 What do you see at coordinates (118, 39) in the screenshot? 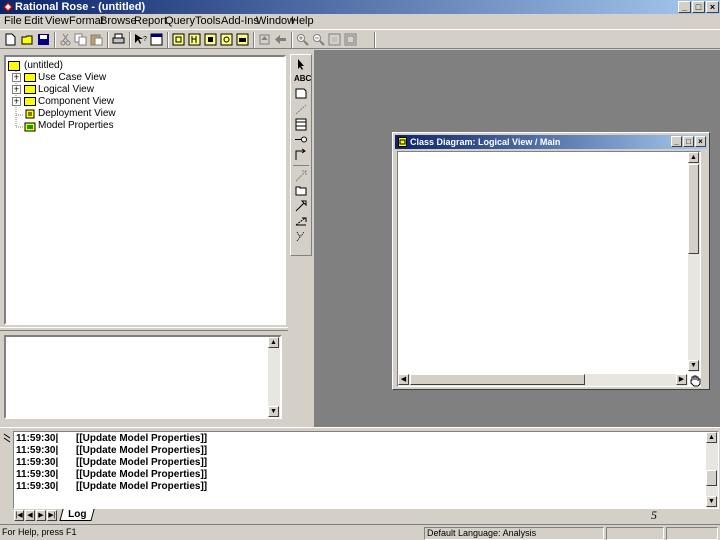
I see `print-icon` at bounding box center [118, 39].